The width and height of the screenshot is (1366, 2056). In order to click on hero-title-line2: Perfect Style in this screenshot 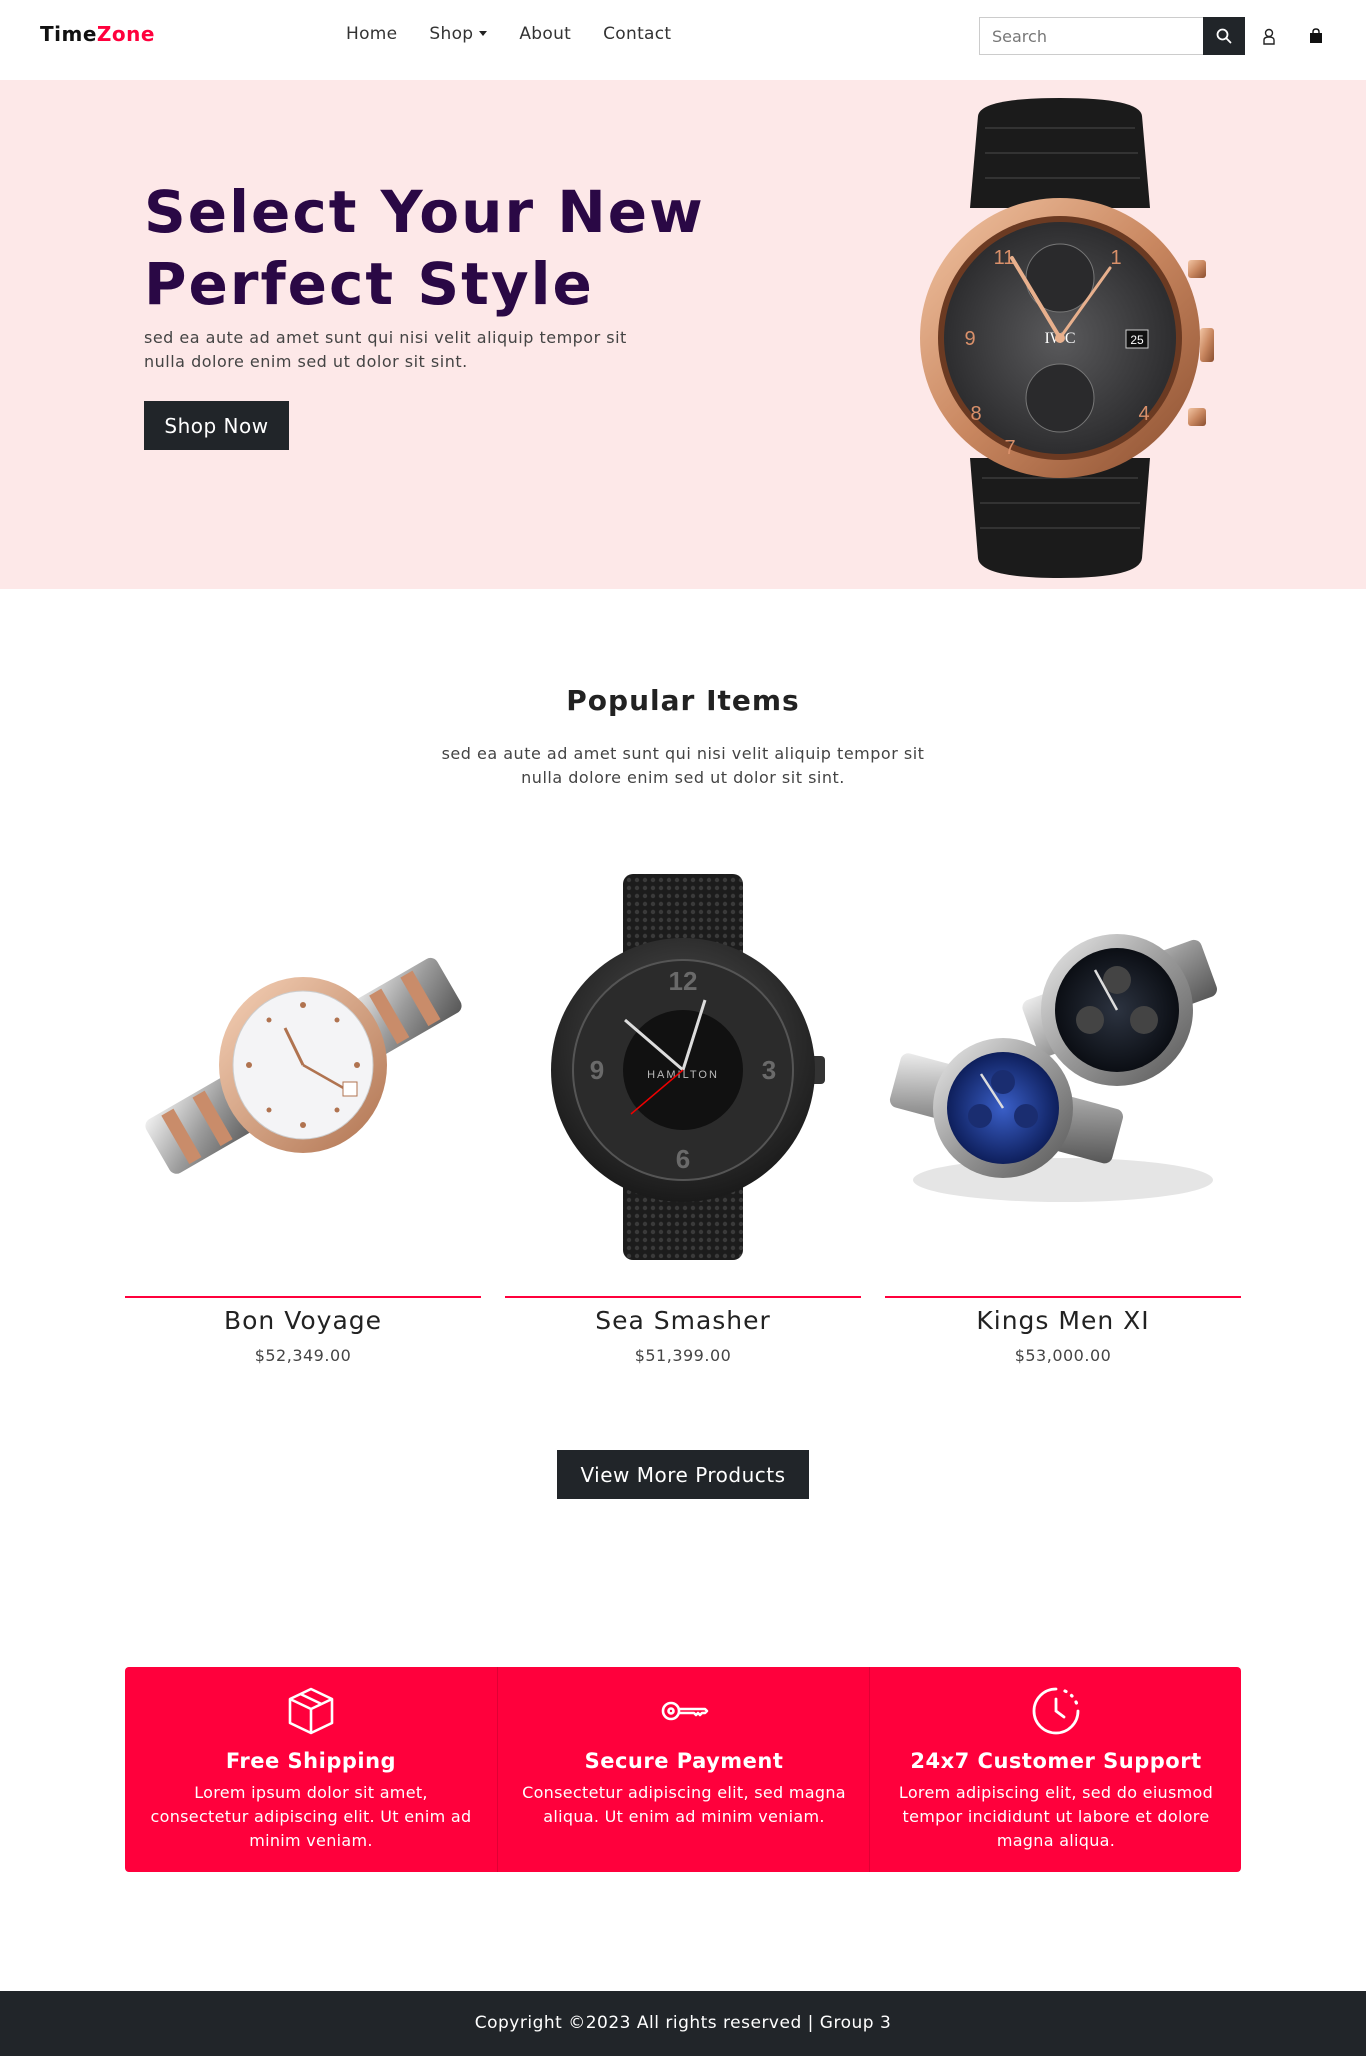, I will do `click(369, 284)`.